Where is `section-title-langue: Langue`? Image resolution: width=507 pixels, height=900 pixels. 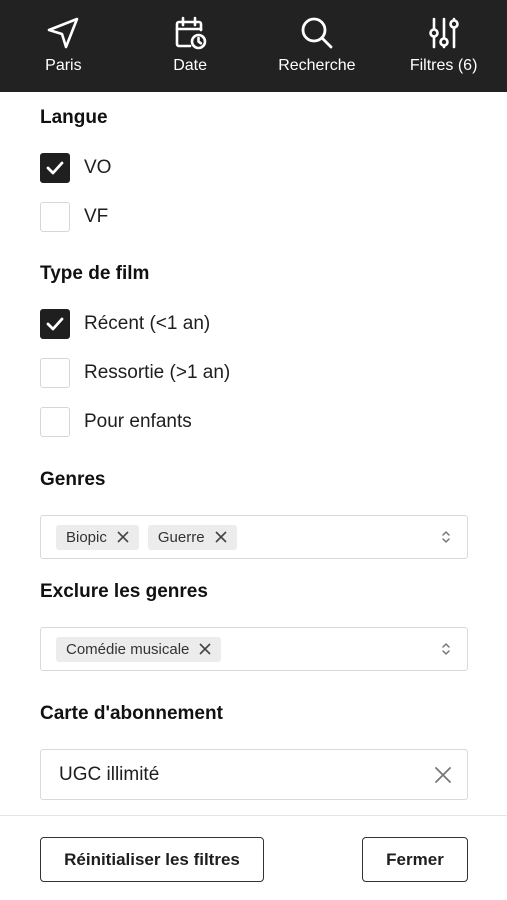 section-title-langue: Langue is located at coordinates (74, 117).